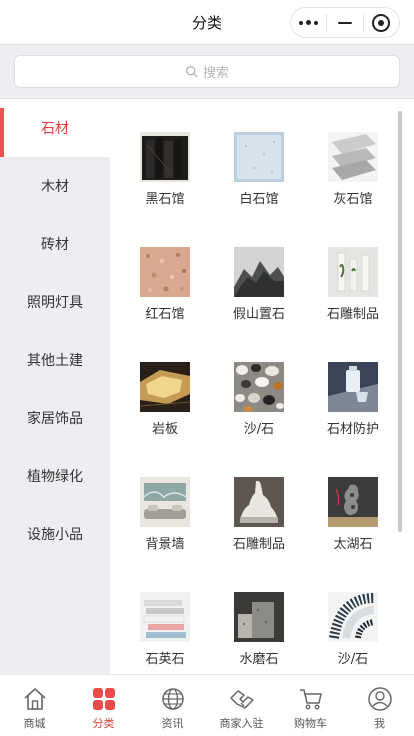  I want to click on minimize-button, so click(344, 22).